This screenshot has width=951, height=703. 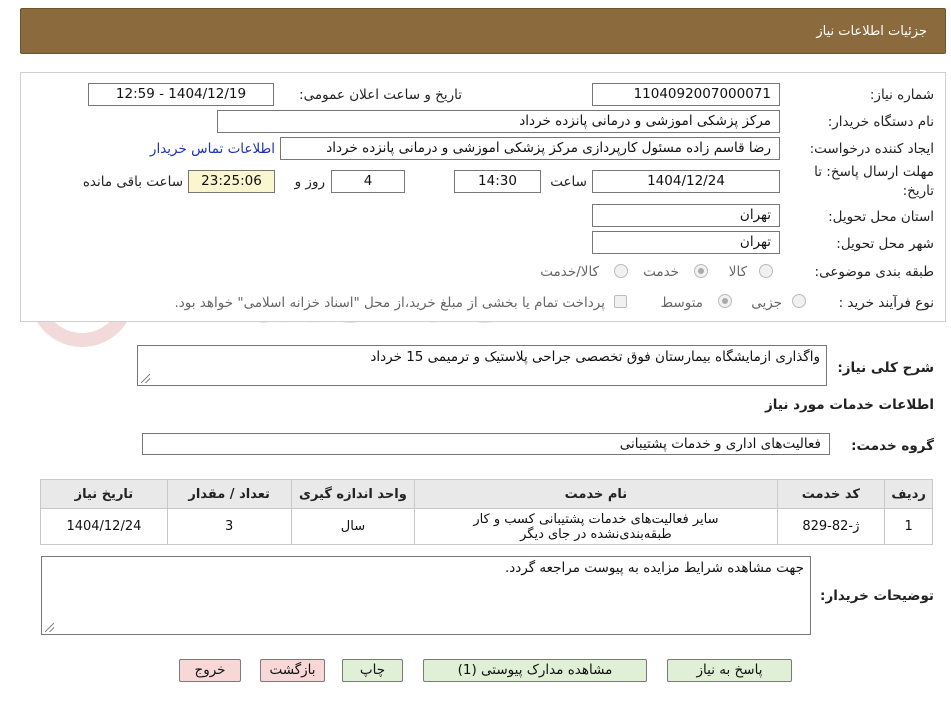 What do you see at coordinates (871, 149) in the screenshot?
I see `requester-label: ایجاد کننده درخواست:` at bounding box center [871, 149].